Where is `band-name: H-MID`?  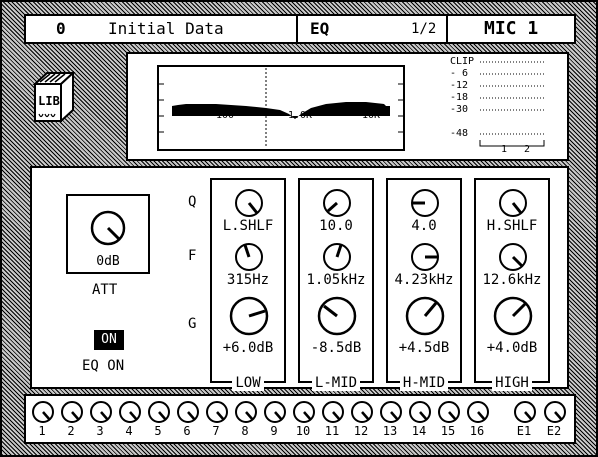
band-name: H-MID is located at coordinates (424, 383).